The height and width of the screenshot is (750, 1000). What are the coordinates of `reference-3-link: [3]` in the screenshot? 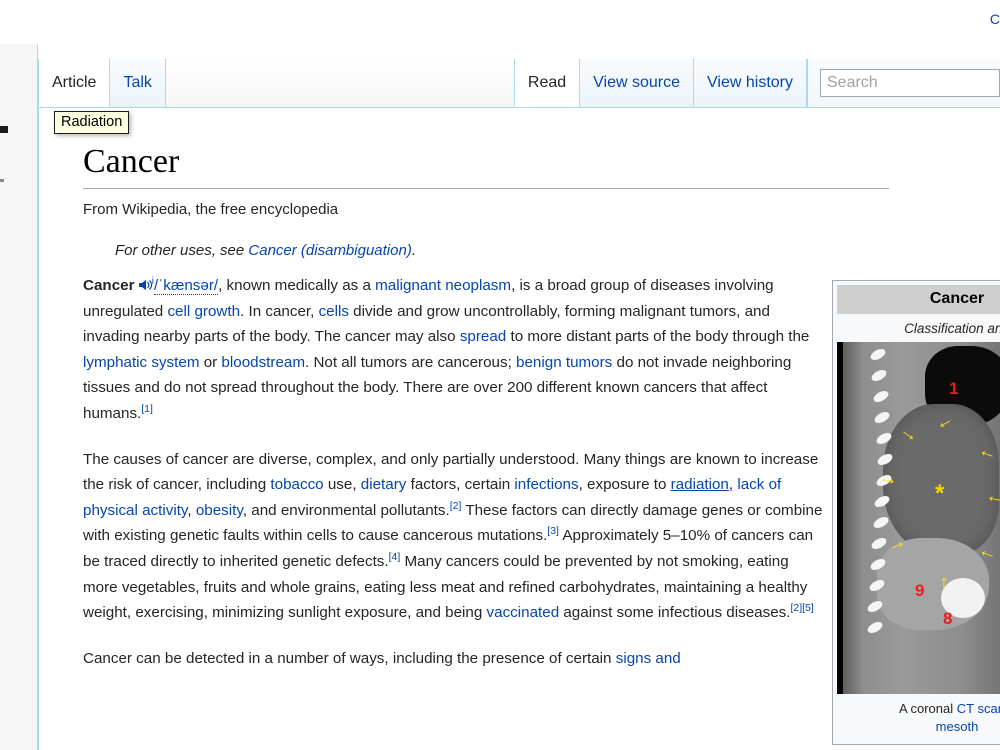 It's located at (553, 531).